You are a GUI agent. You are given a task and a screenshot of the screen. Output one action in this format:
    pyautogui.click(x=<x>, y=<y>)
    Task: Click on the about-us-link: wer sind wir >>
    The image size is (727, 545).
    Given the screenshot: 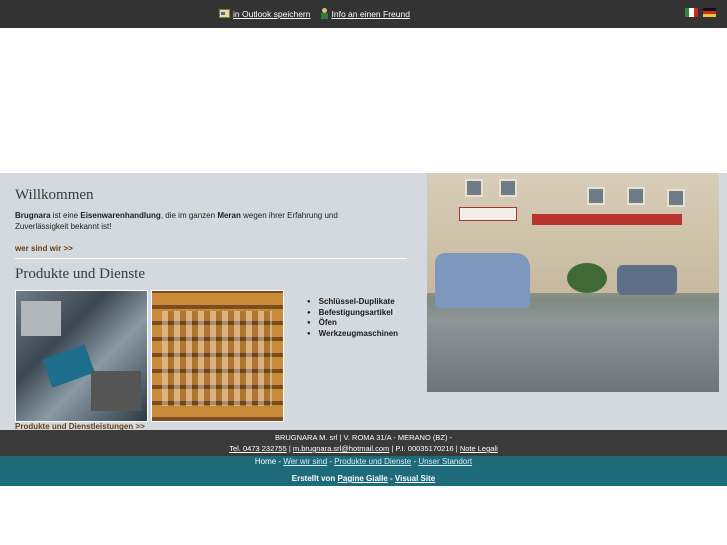 What is the action you would take?
    pyautogui.click(x=44, y=248)
    